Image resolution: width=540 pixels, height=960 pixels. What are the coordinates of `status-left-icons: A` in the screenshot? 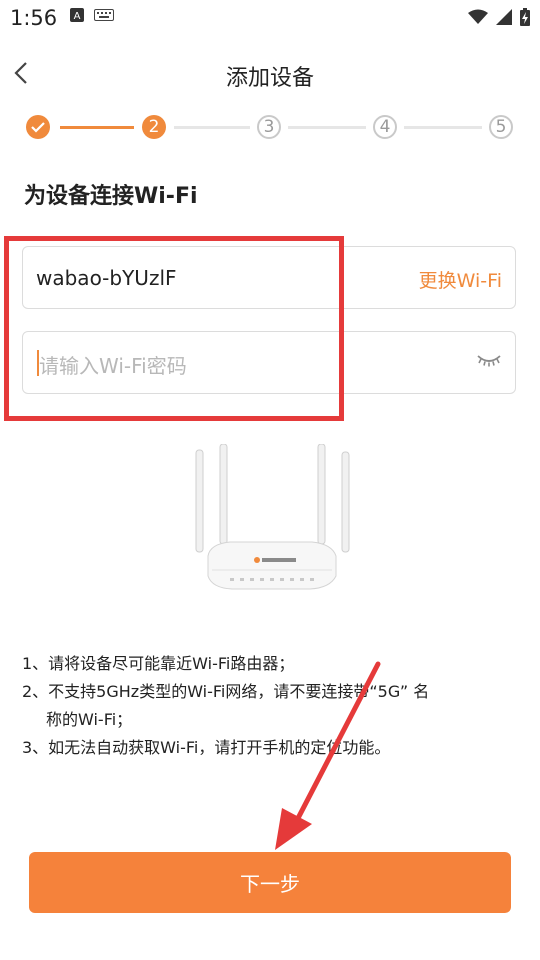 It's located at (92, 15).